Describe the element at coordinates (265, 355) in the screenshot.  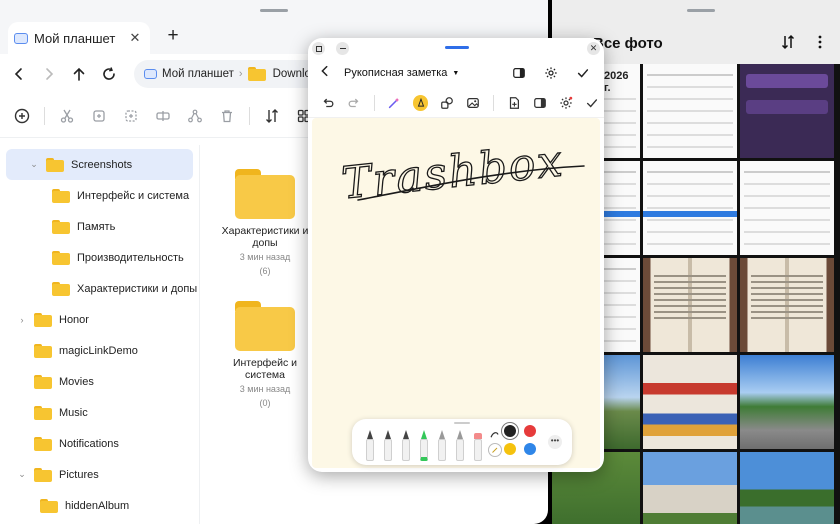
I see `folder-item: Интерфейс и система 3 мин назад (0)` at that location.